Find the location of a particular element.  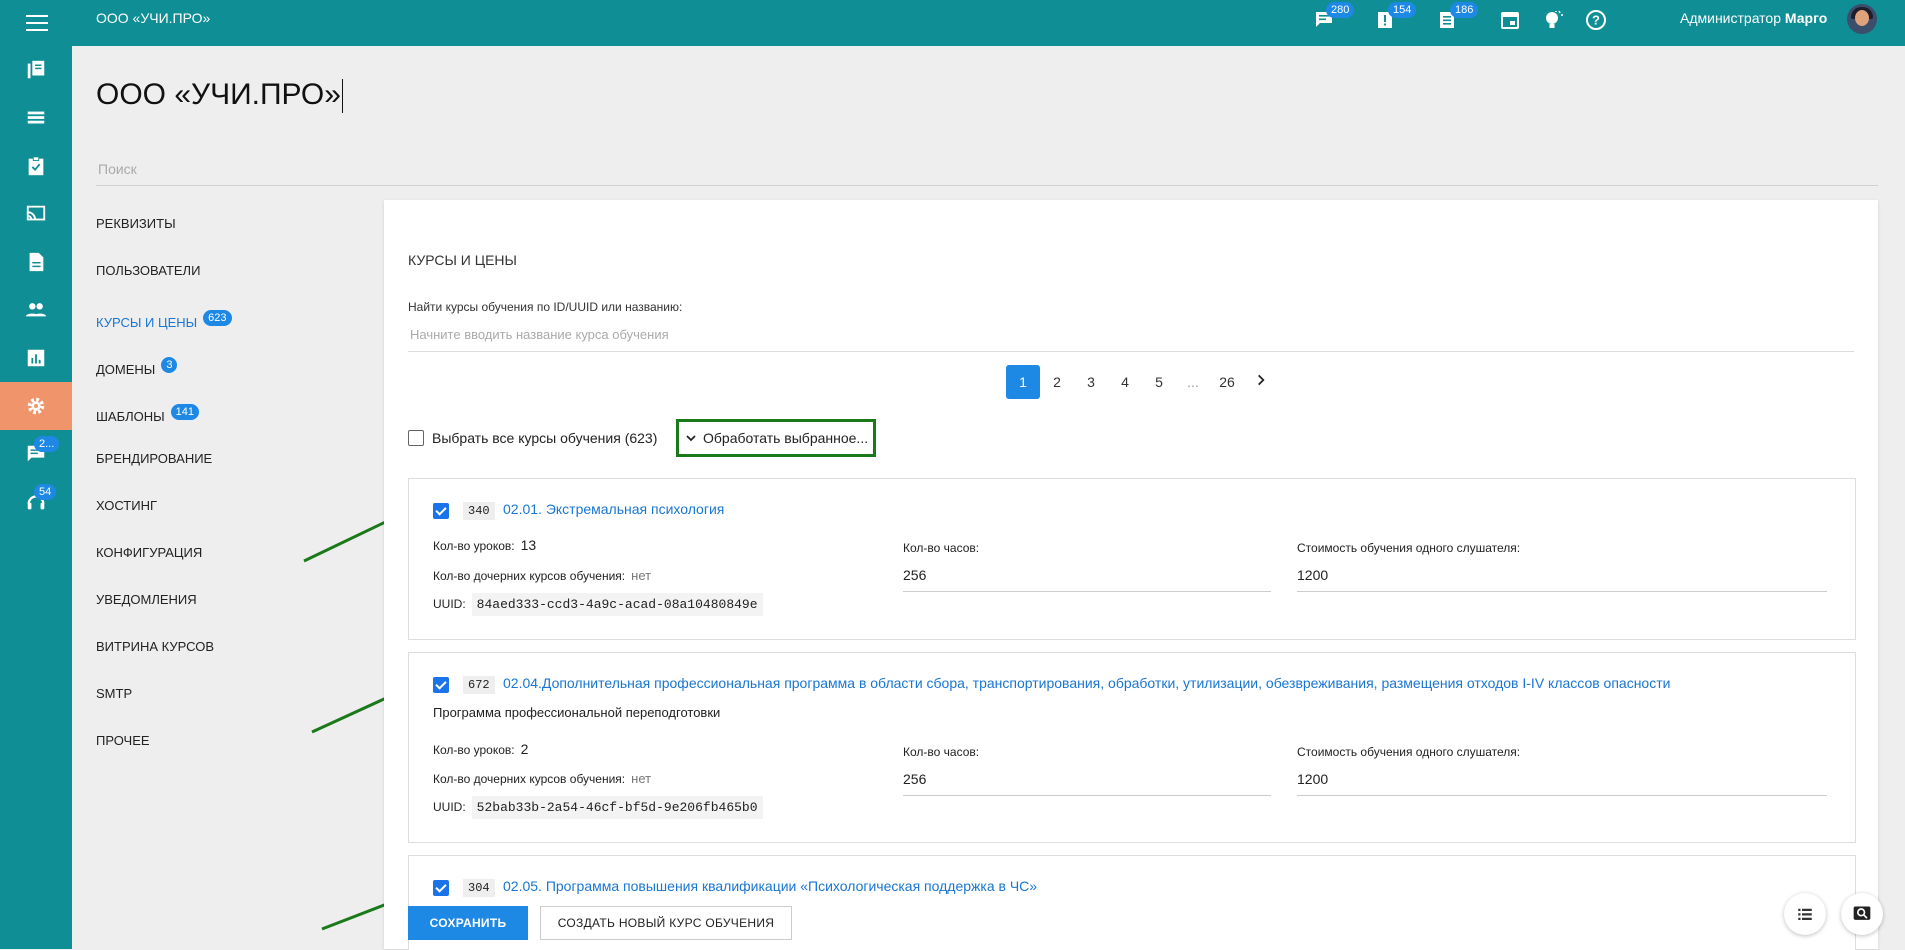

sidebar-item-reports is located at coordinates (36, 358).